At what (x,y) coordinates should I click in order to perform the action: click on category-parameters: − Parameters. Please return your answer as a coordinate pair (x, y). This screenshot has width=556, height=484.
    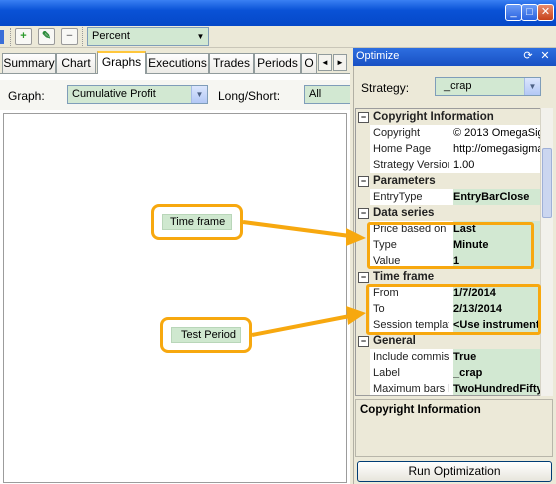
    Looking at the image, I should click on (454, 181).